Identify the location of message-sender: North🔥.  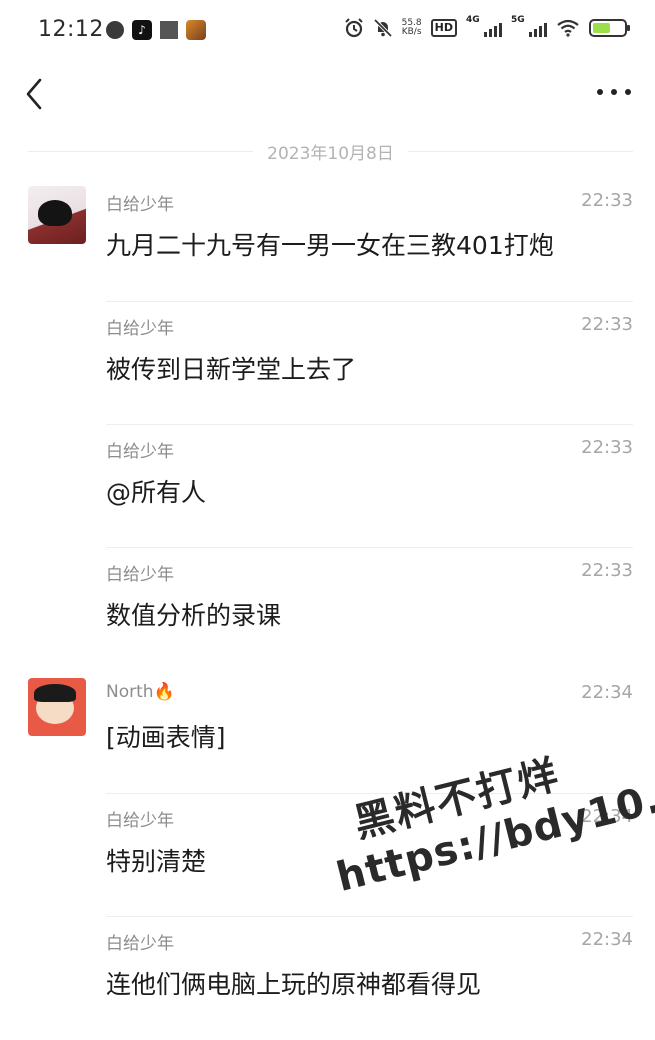
(140, 692).